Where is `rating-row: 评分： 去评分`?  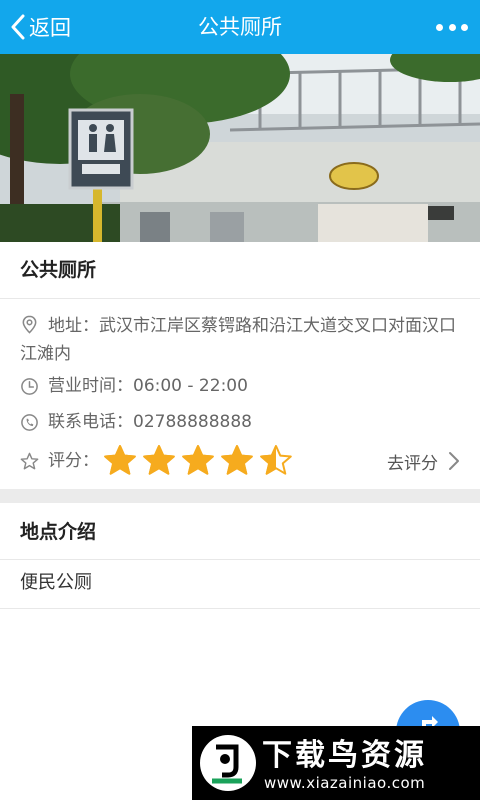 rating-row: 评分： 去评分 is located at coordinates (240, 461).